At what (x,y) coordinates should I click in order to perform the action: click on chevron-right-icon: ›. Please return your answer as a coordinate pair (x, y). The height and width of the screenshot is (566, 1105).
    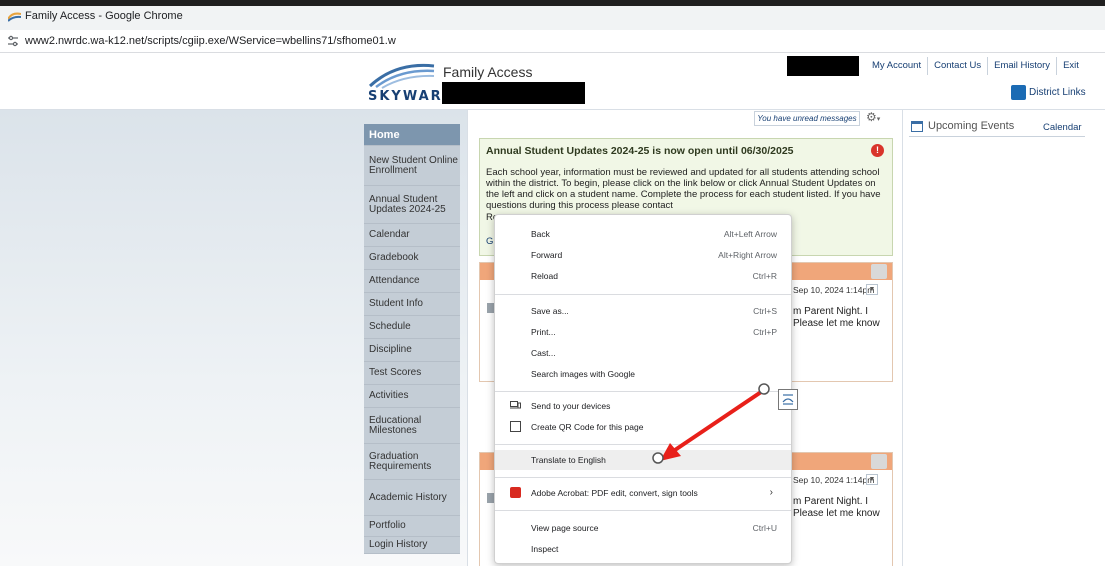
    Looking at the image, I should click on (771, 492).